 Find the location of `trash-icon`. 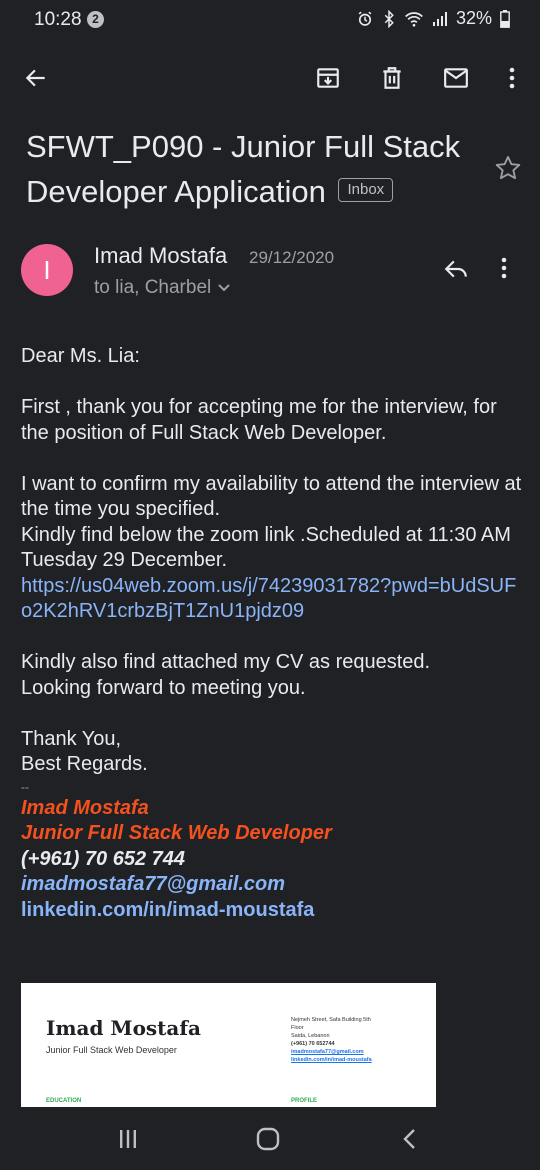

trash-icon is located at coordinates (392, 78).